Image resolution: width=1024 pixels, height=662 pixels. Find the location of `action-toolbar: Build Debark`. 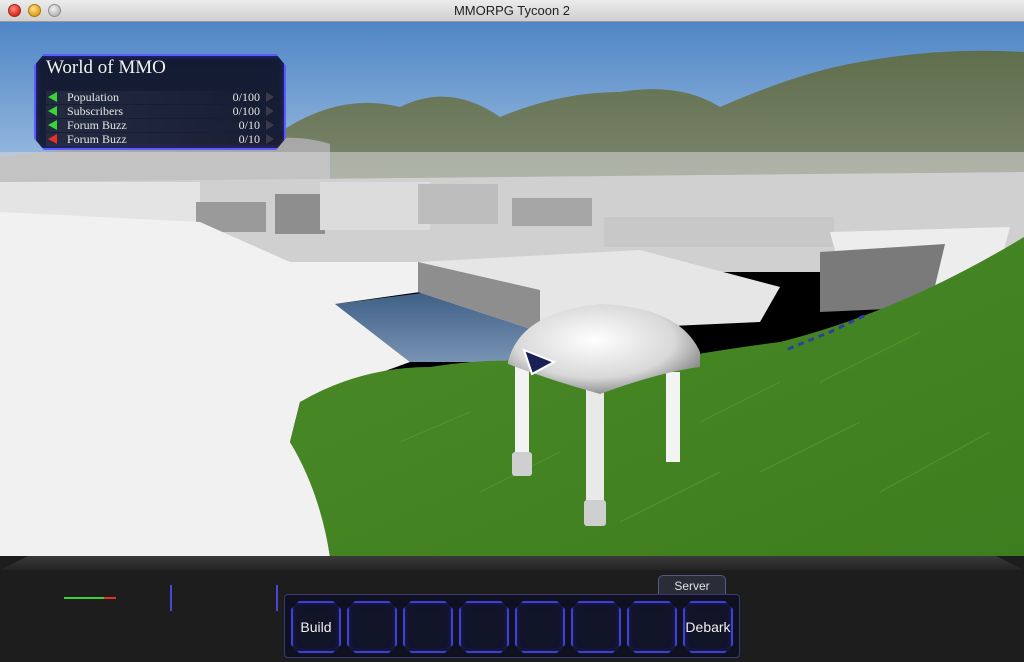

action-toolbar: Build Debark is located at coordinates (512, 626).